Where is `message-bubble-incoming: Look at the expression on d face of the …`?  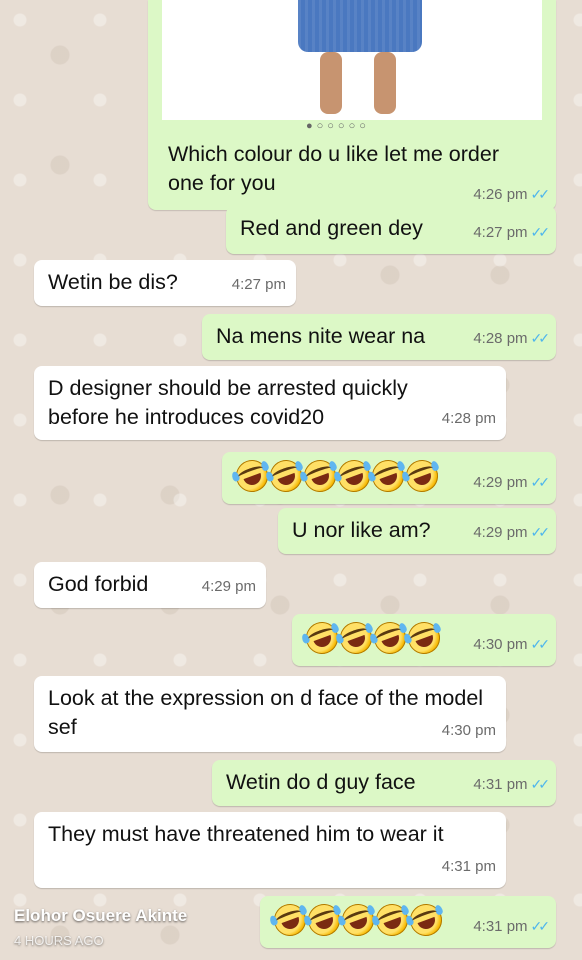
message-bubble-incoming: Look at the expression on d face of the … is located at coordinates (270, 714).